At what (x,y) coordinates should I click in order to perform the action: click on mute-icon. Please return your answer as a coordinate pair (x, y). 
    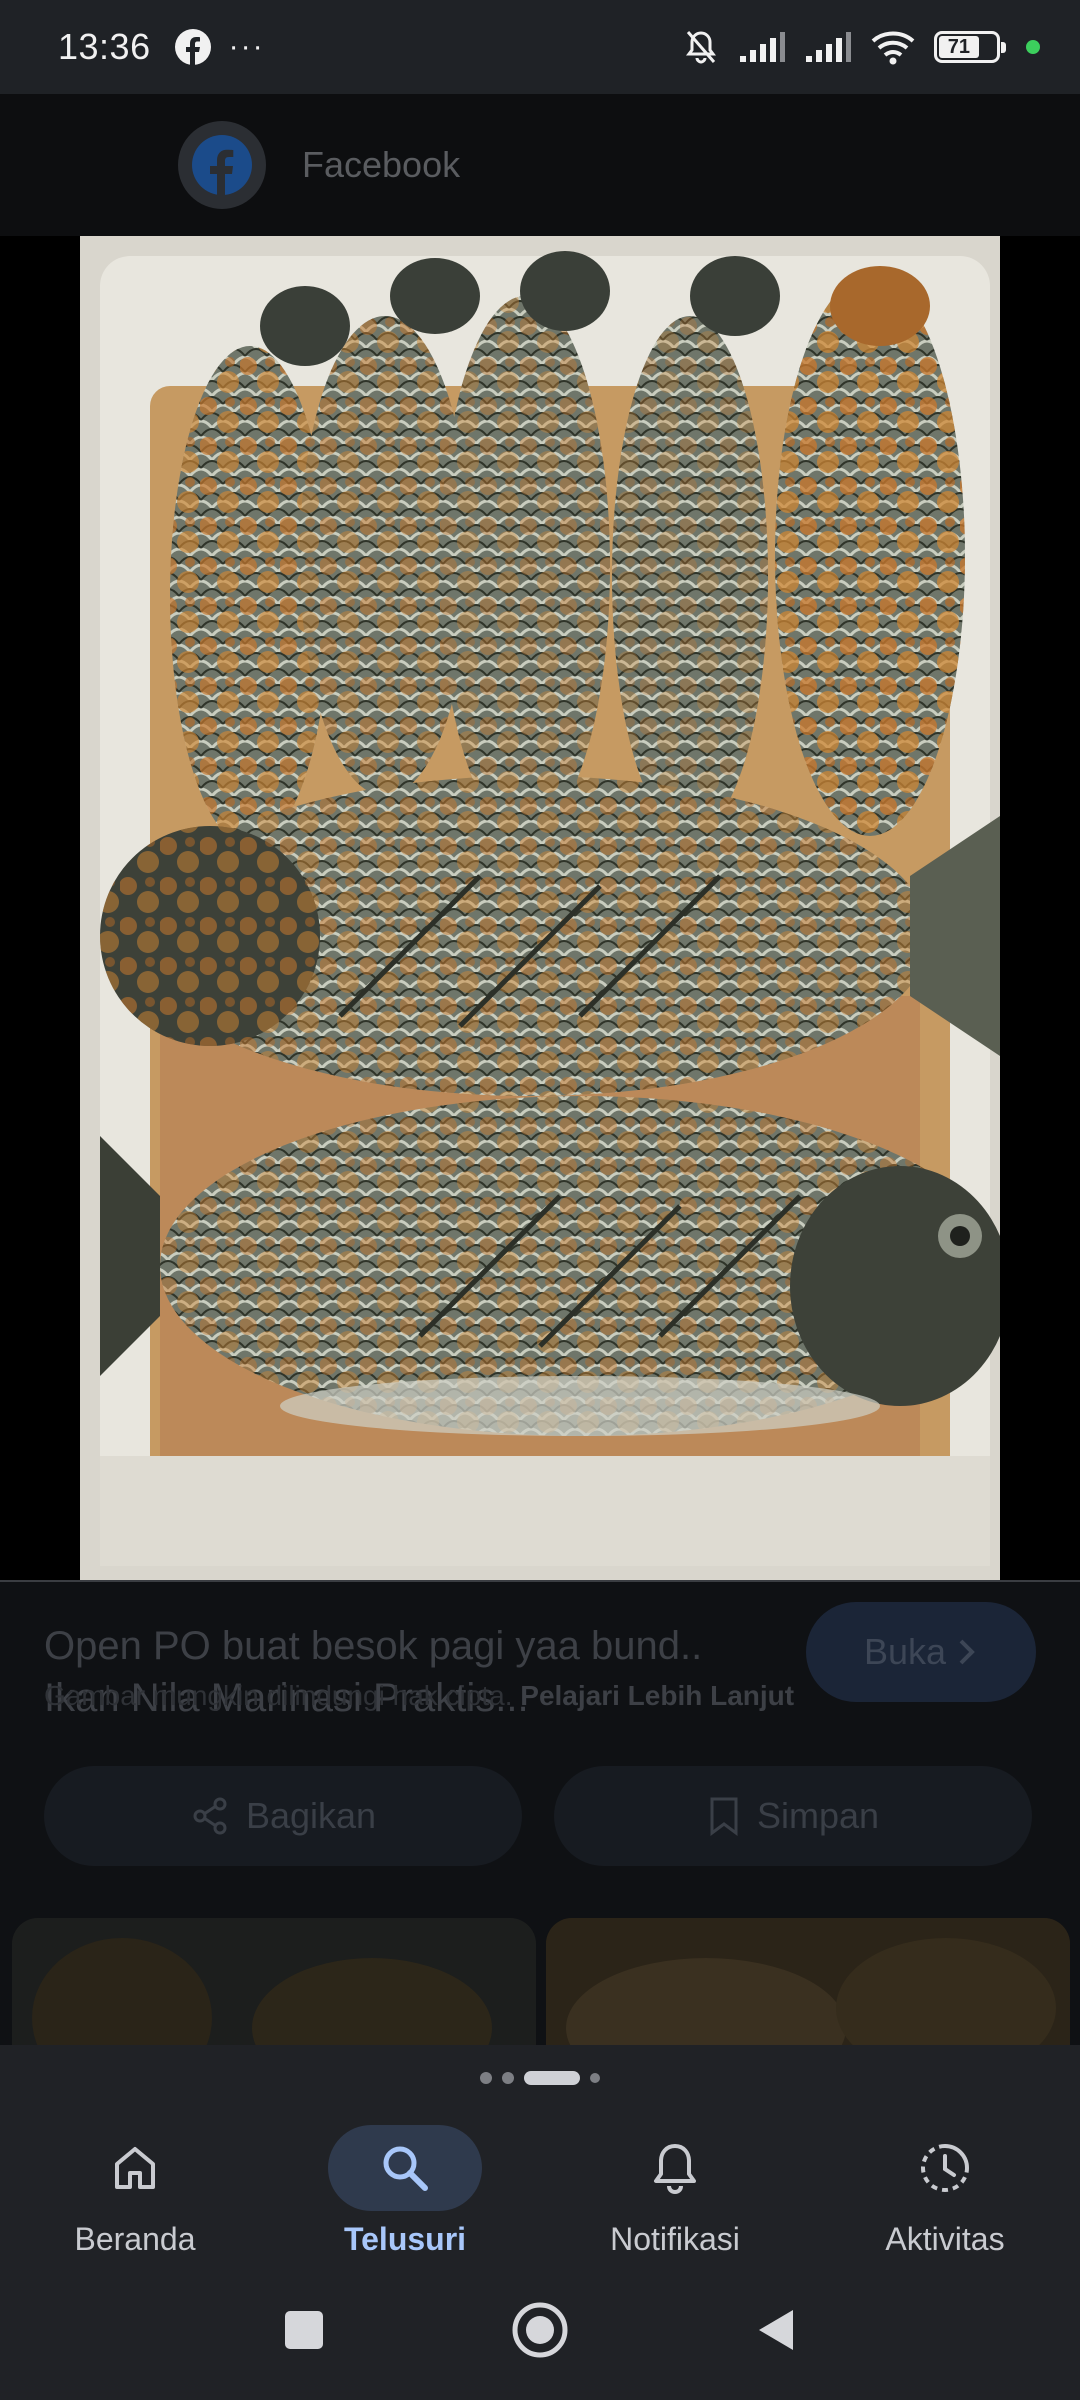
    Looking at the image, I should click on (701, 47).